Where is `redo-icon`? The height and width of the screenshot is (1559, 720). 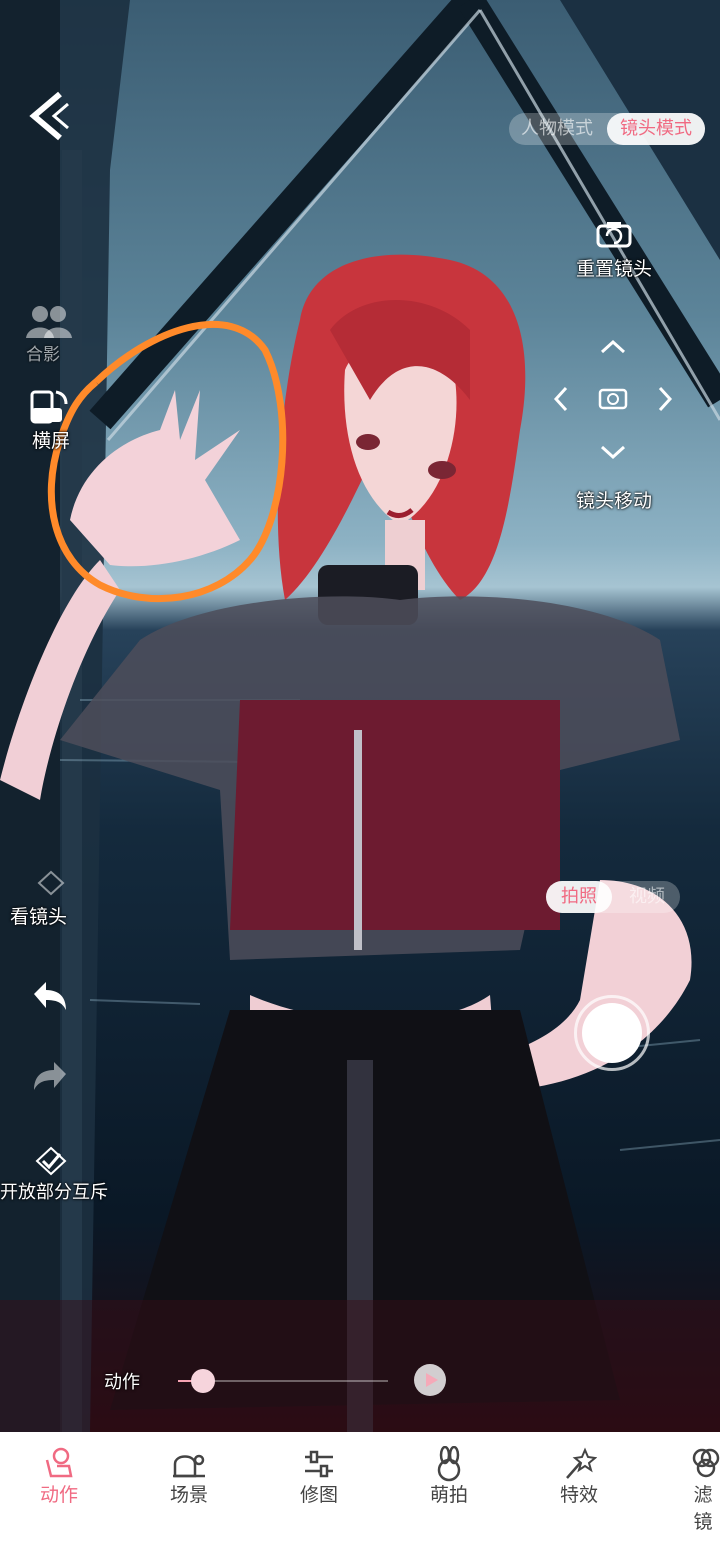 redo-icon is located at coordinates (50, 1076).